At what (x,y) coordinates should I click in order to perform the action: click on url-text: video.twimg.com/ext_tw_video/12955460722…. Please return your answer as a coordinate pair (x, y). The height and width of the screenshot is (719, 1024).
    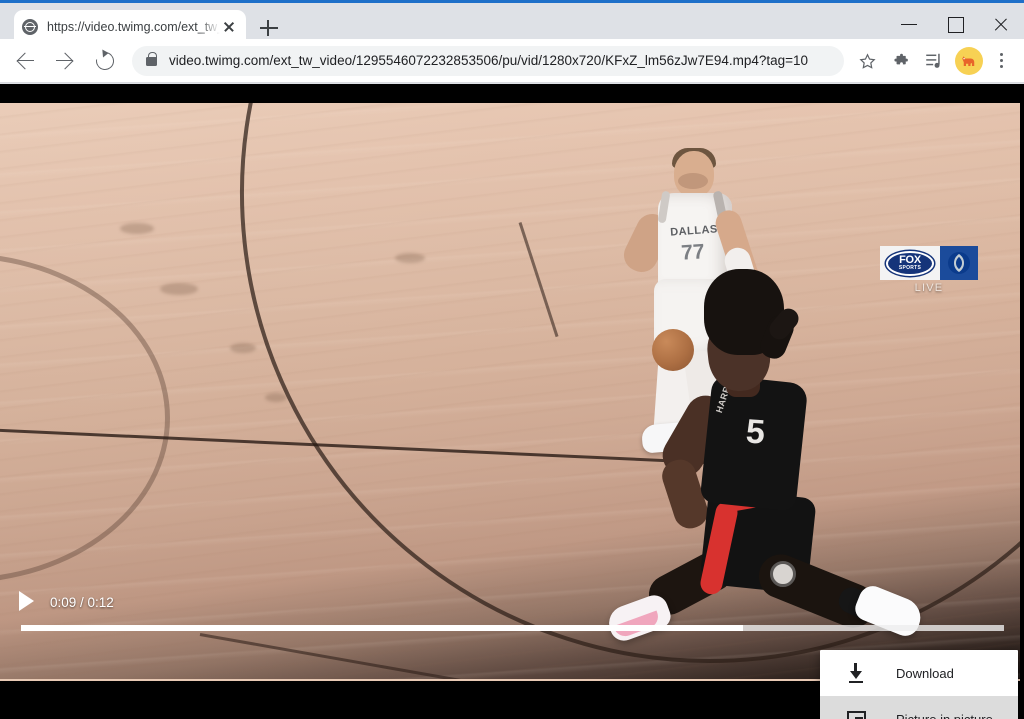
    Looking at the image, I should click on (489, 60).